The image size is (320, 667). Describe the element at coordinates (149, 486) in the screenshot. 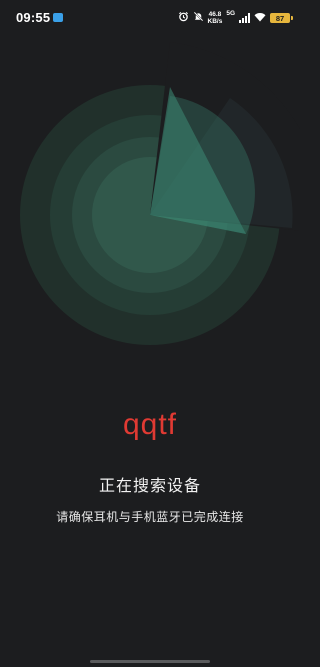

I see `searching-title: 正在搜索设备` at that location.